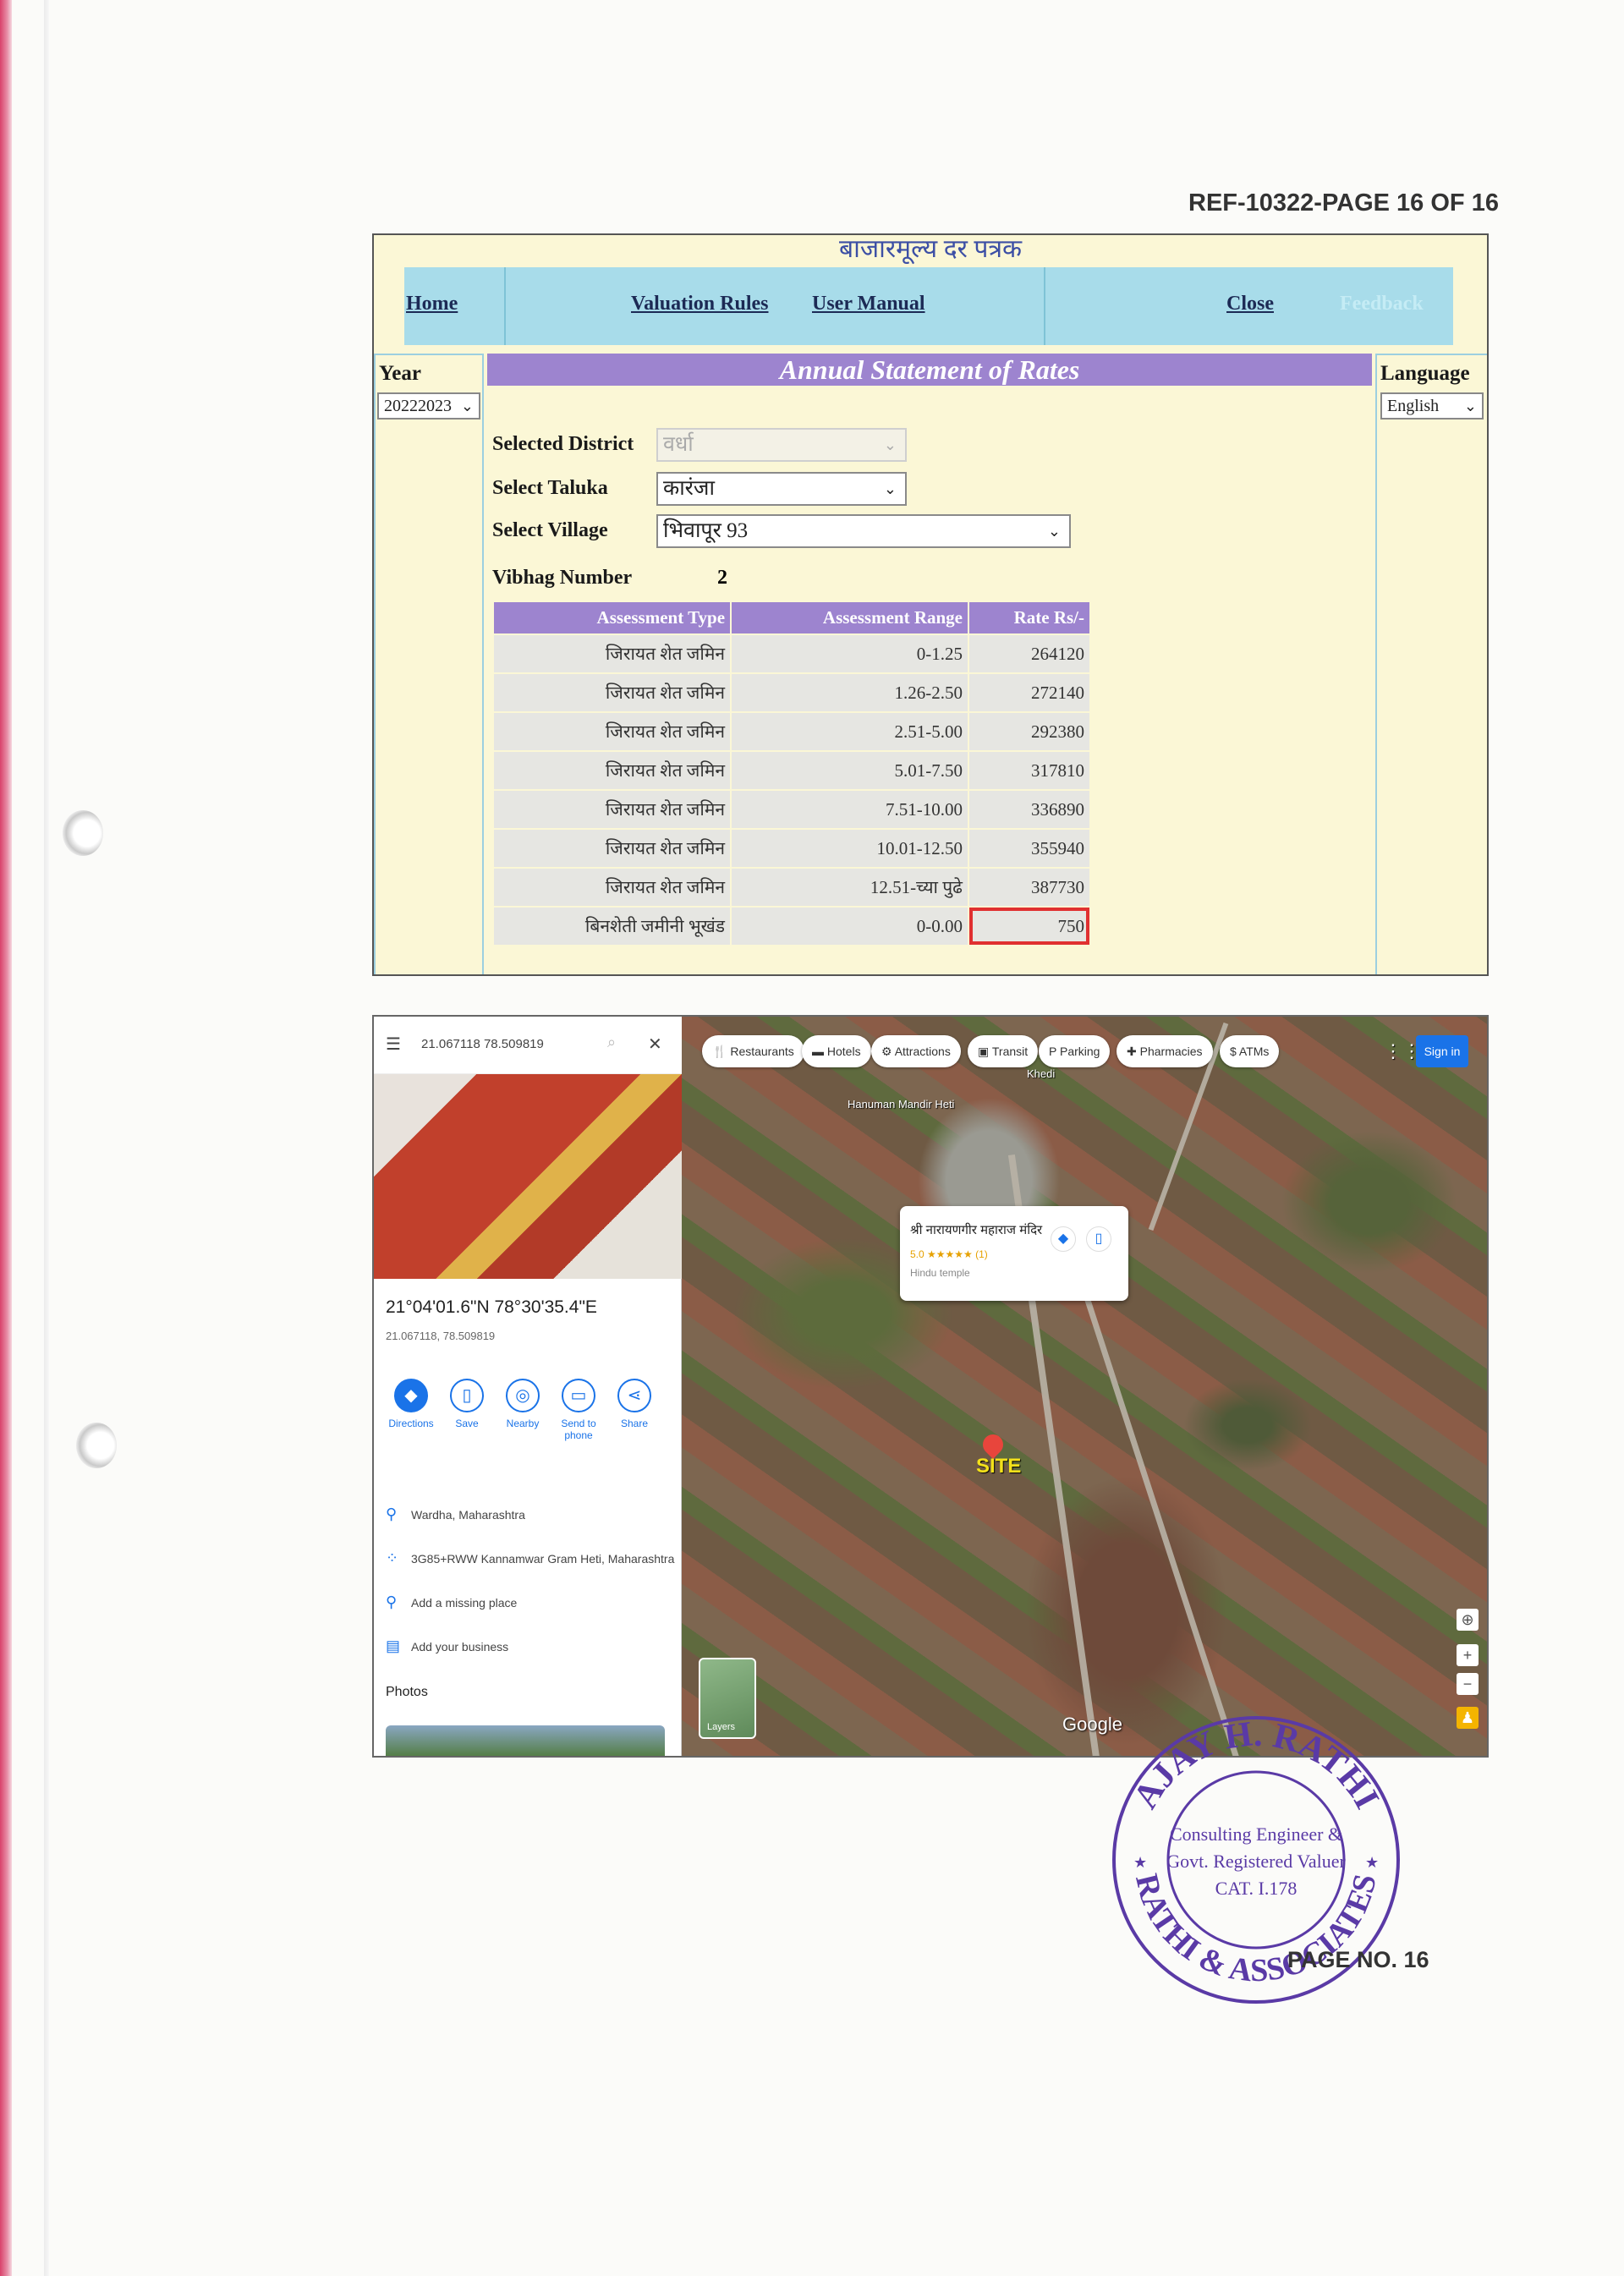 The height and width of the screenshot is (2276, 1624). Describe the element at coordinates (1030, 848) in the screenshot. I see `rate-value: 355940` at that location.